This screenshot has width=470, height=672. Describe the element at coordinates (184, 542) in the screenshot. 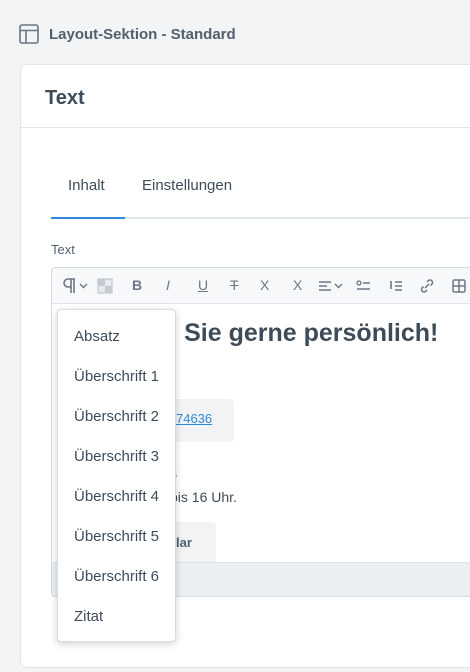

I see `content-button-label: lar` at that location.